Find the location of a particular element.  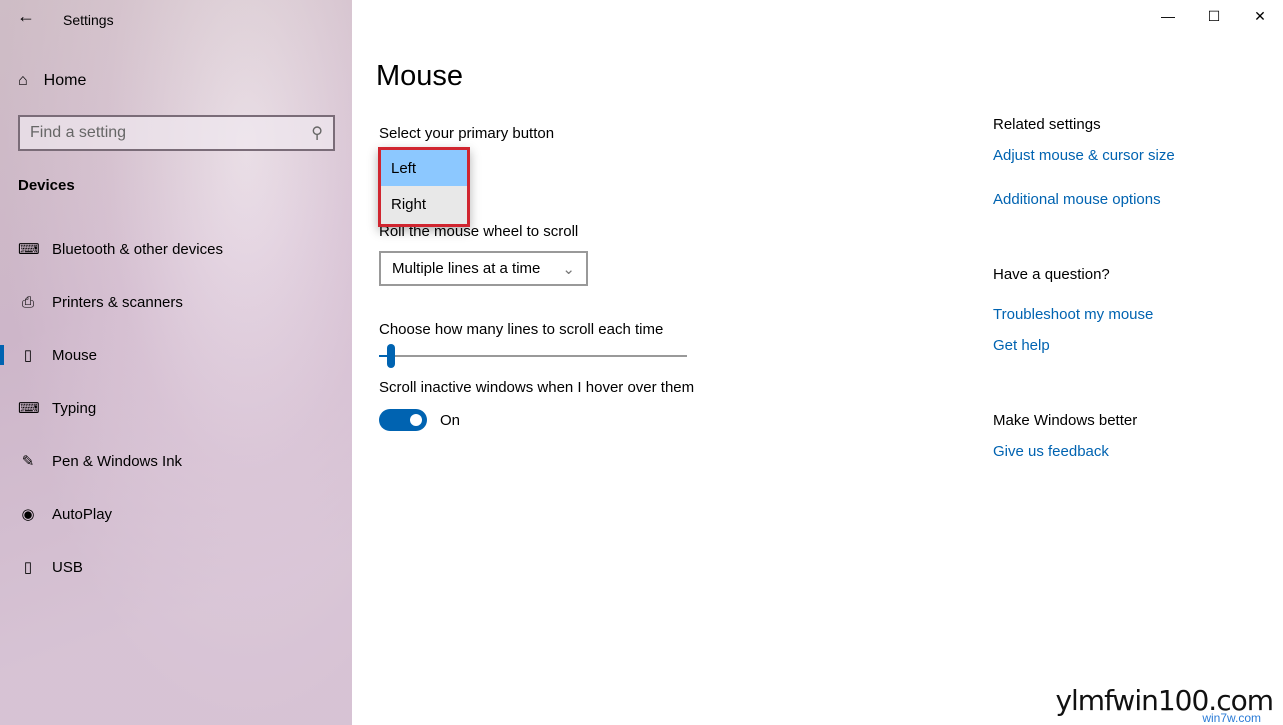

link-troubleshoot: Troubleshoot my mouse is located at coordinates (1073, 314).